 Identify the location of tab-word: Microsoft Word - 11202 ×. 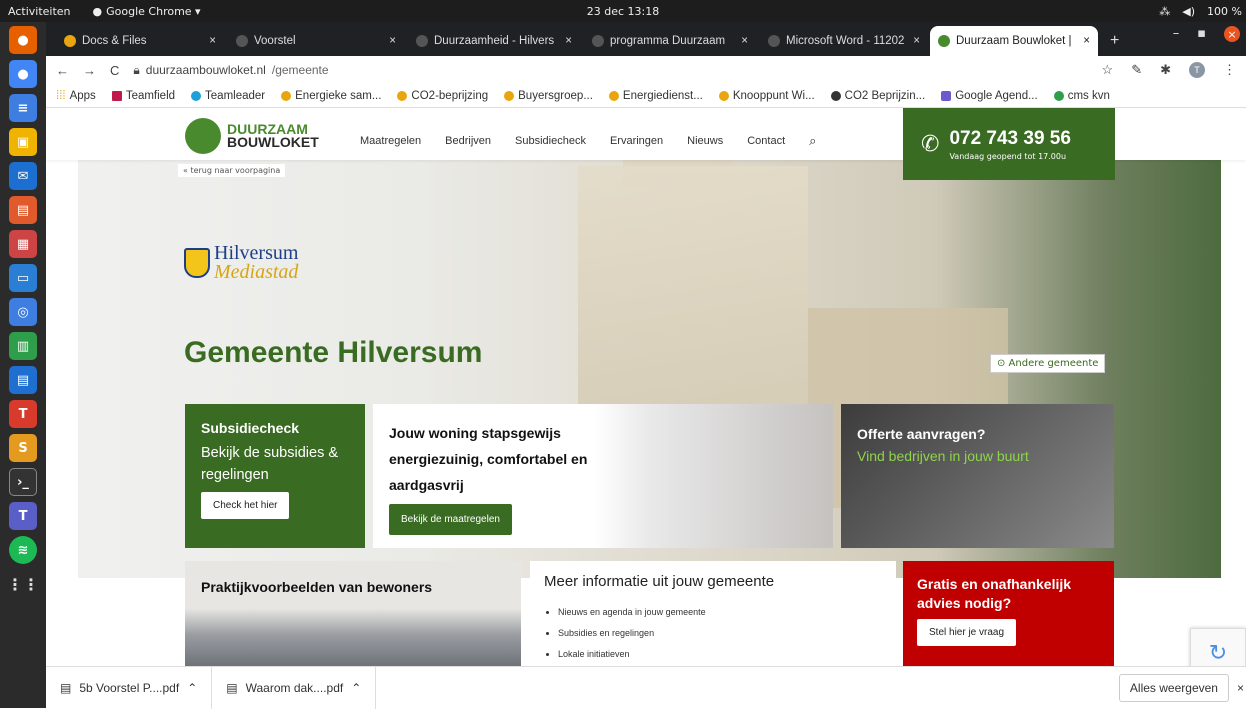
(844, 41).